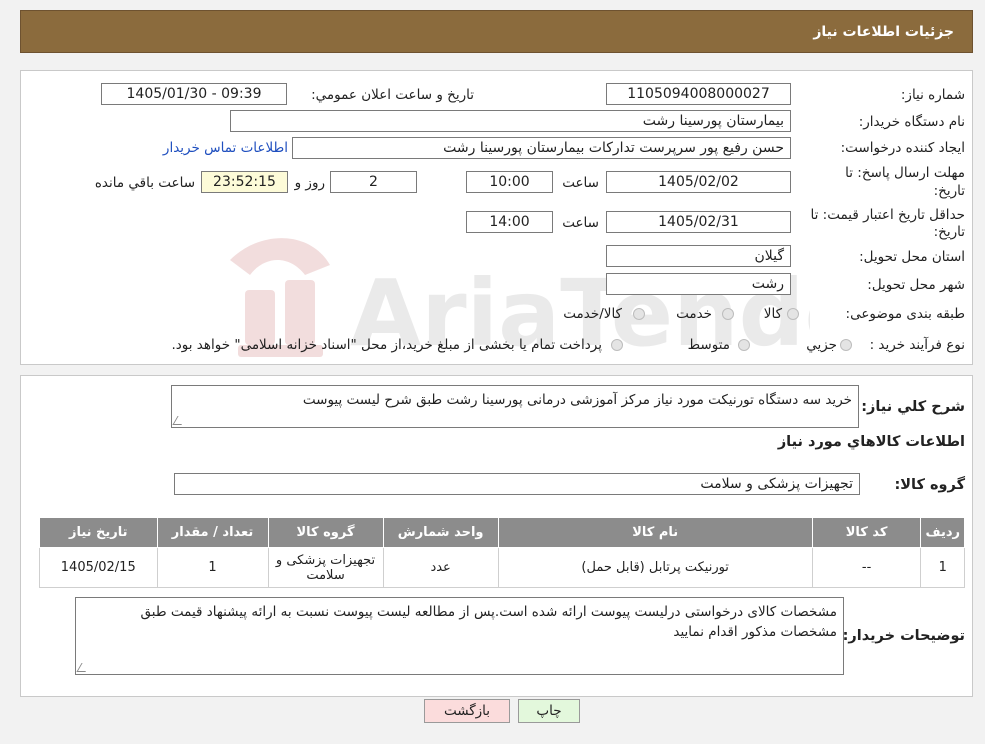 The image size is (985, 744). Describe the element at coordinates (903, 636) in the screenshot. I see `buyer-notes-label: توضيحات خريدار:` at that location.